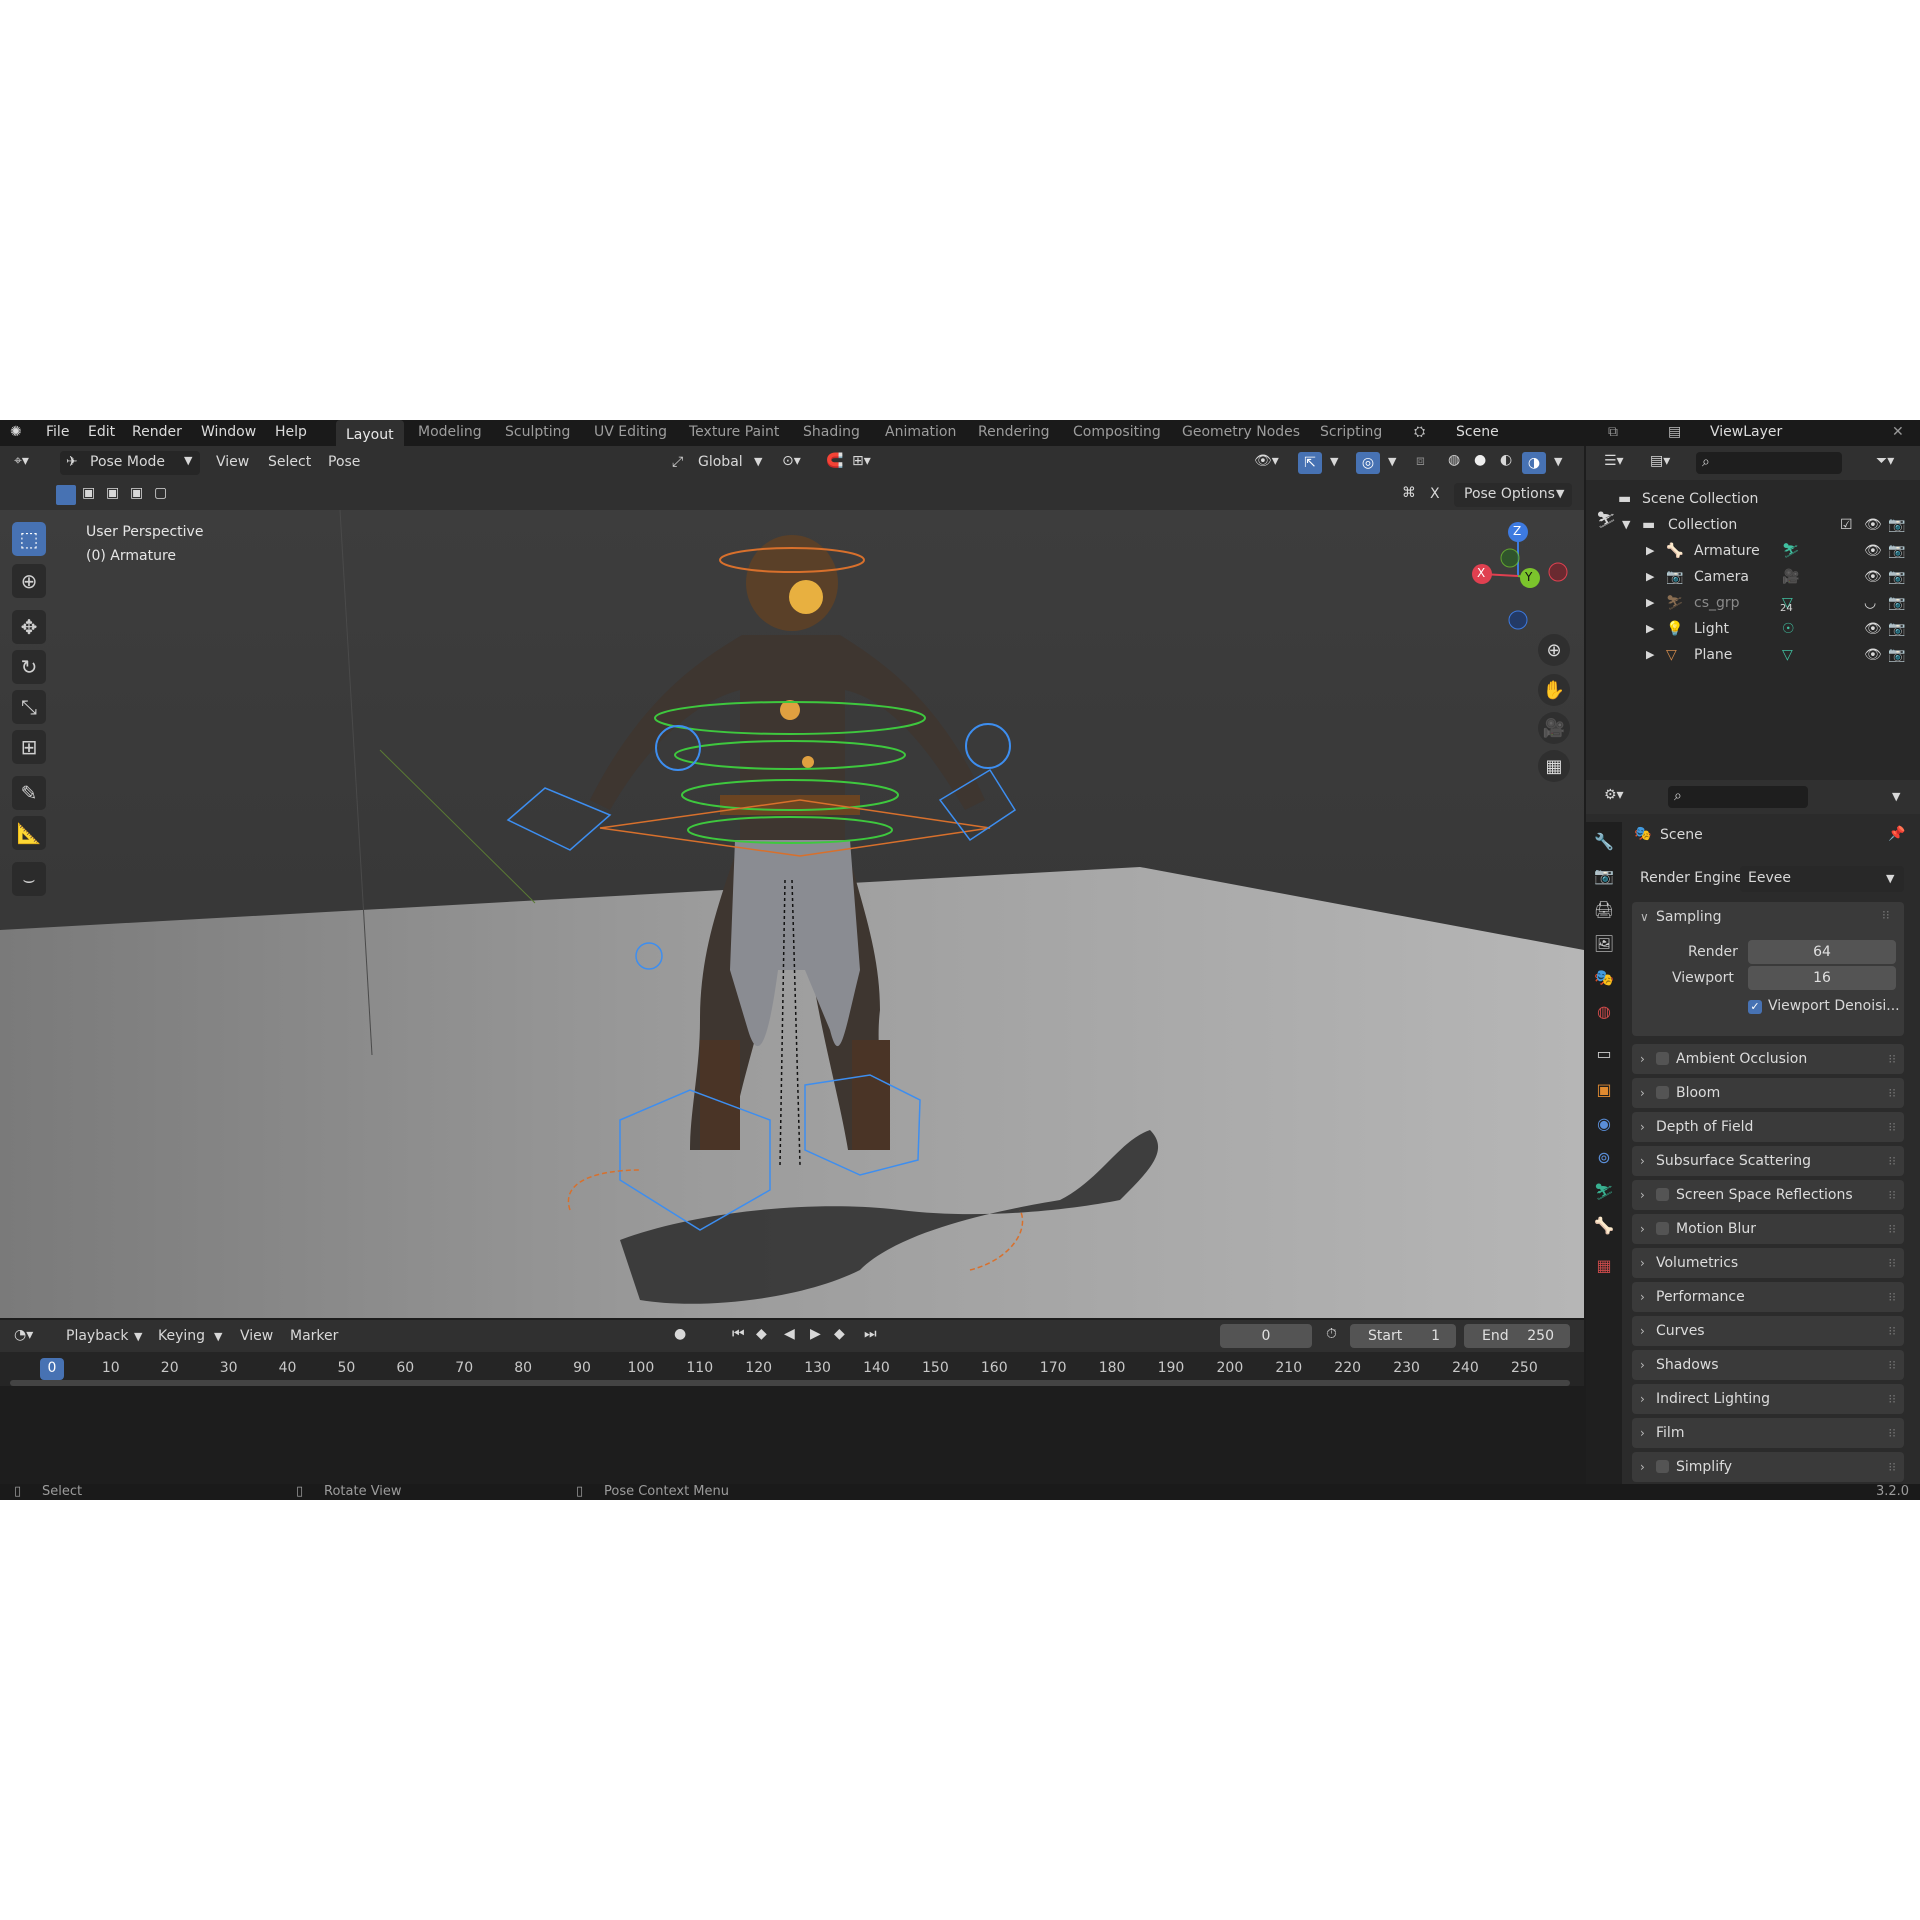  What do you see at coordinates (1768, 1161) in the screenshot?
I see `panel-subsurface-scattering: › Subsurface Scattering ⁝⁝` at bounding box center [1768, 1161].